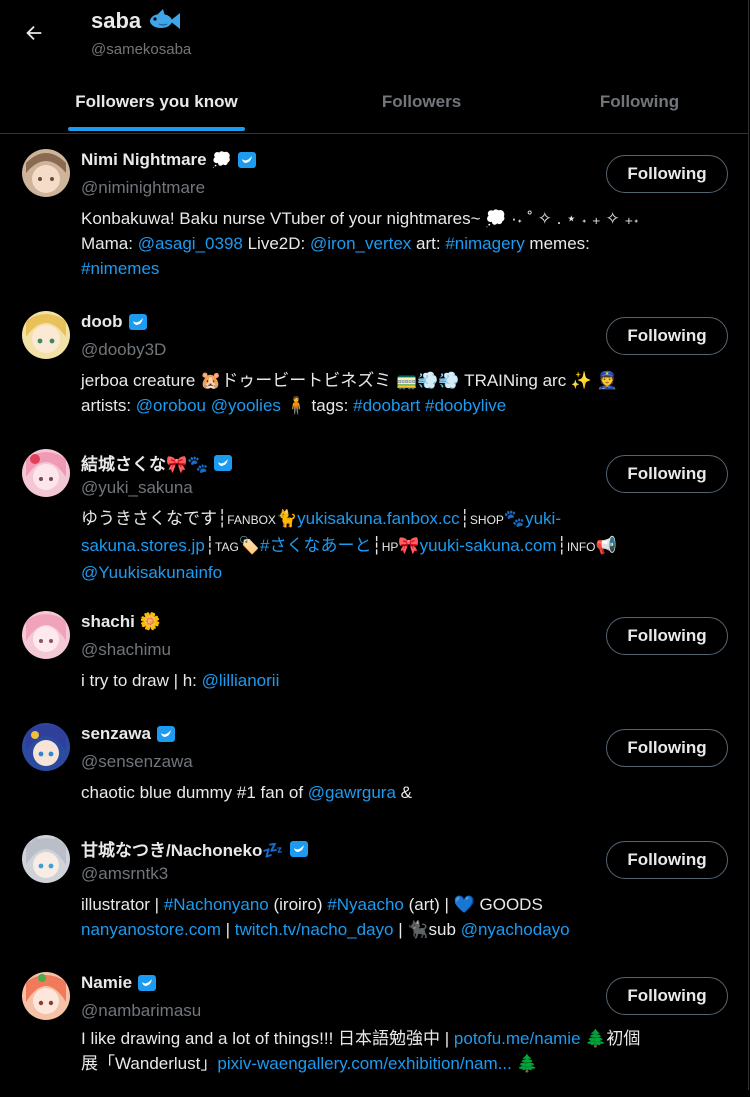 The height and width of the screenshot is (1097, 750). What do you see at coordinates (484, 243) in the screenshot?
I see `bio-link: #nimagery` at bounding box center [484, 243].